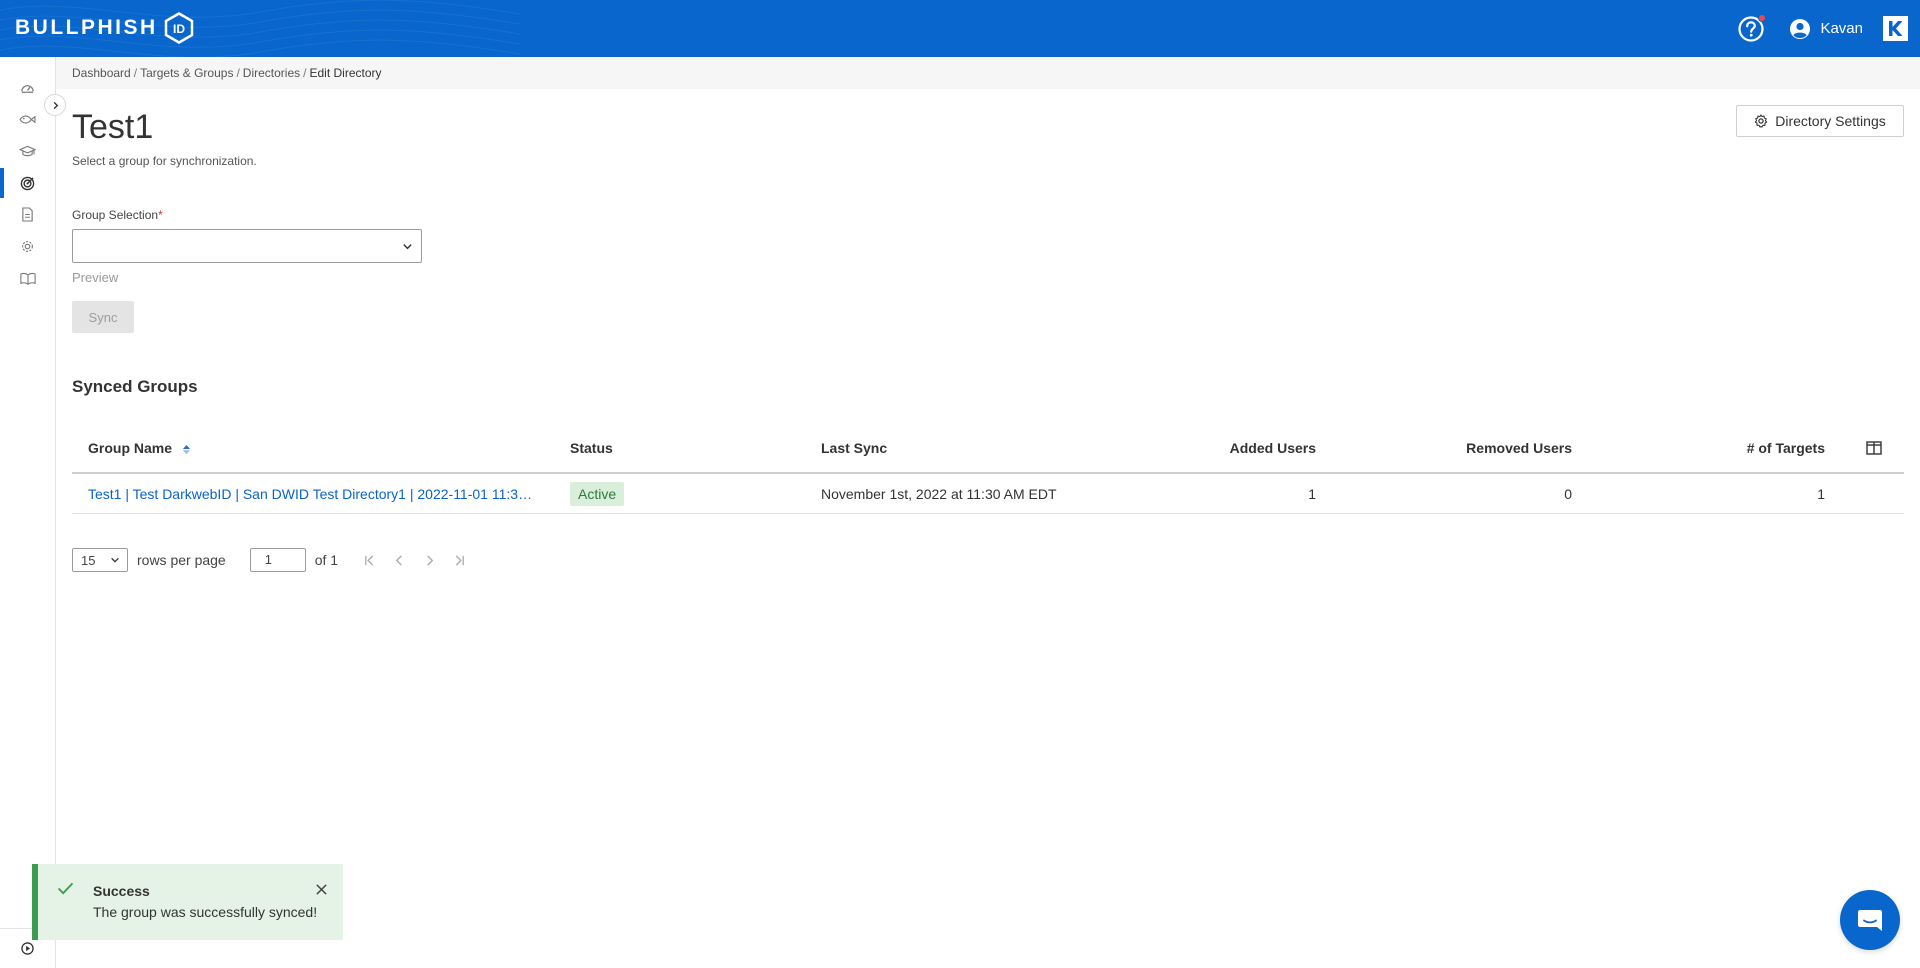 The image size is (1920, 968). What do you see at coordinates (326, 560) in the screenshot?
I see `page-count-label: of 1` at bounding box center [326, 560].